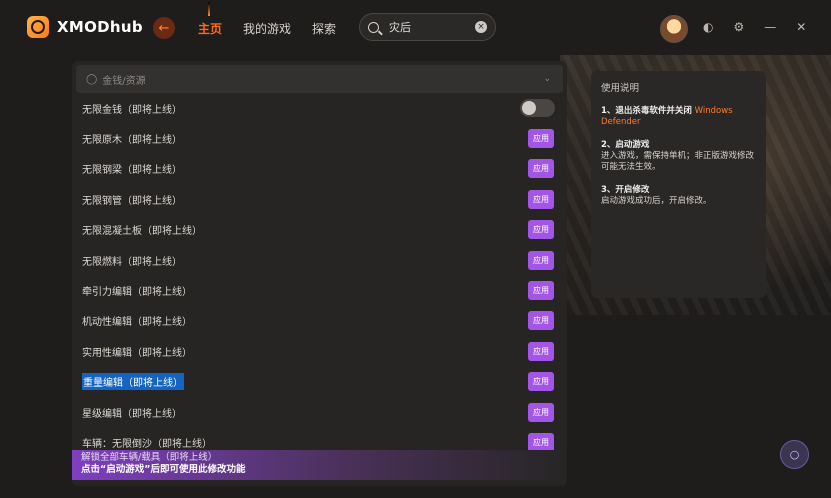  Describe the element at coordinates (770, 27) in the screenshot. I see `minimize-icon: —` at that location.